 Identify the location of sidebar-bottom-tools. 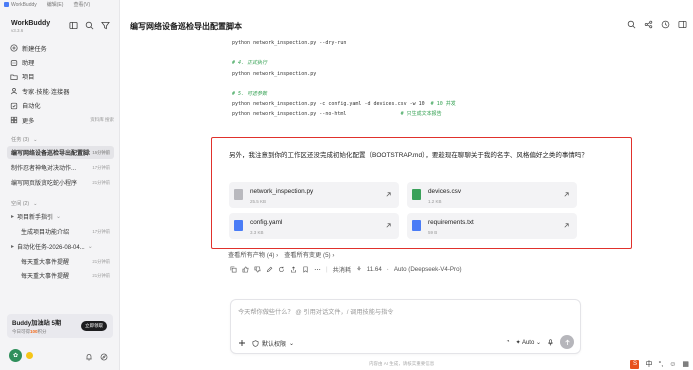
(96, 357).